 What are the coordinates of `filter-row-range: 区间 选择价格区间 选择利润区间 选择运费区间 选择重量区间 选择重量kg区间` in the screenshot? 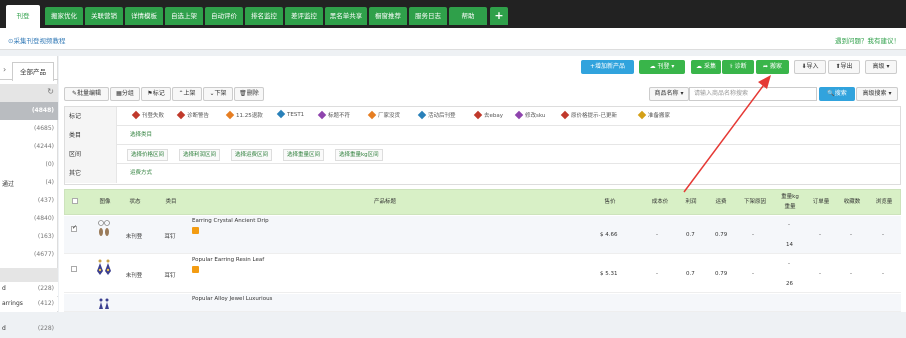 It's located at (482, 154).